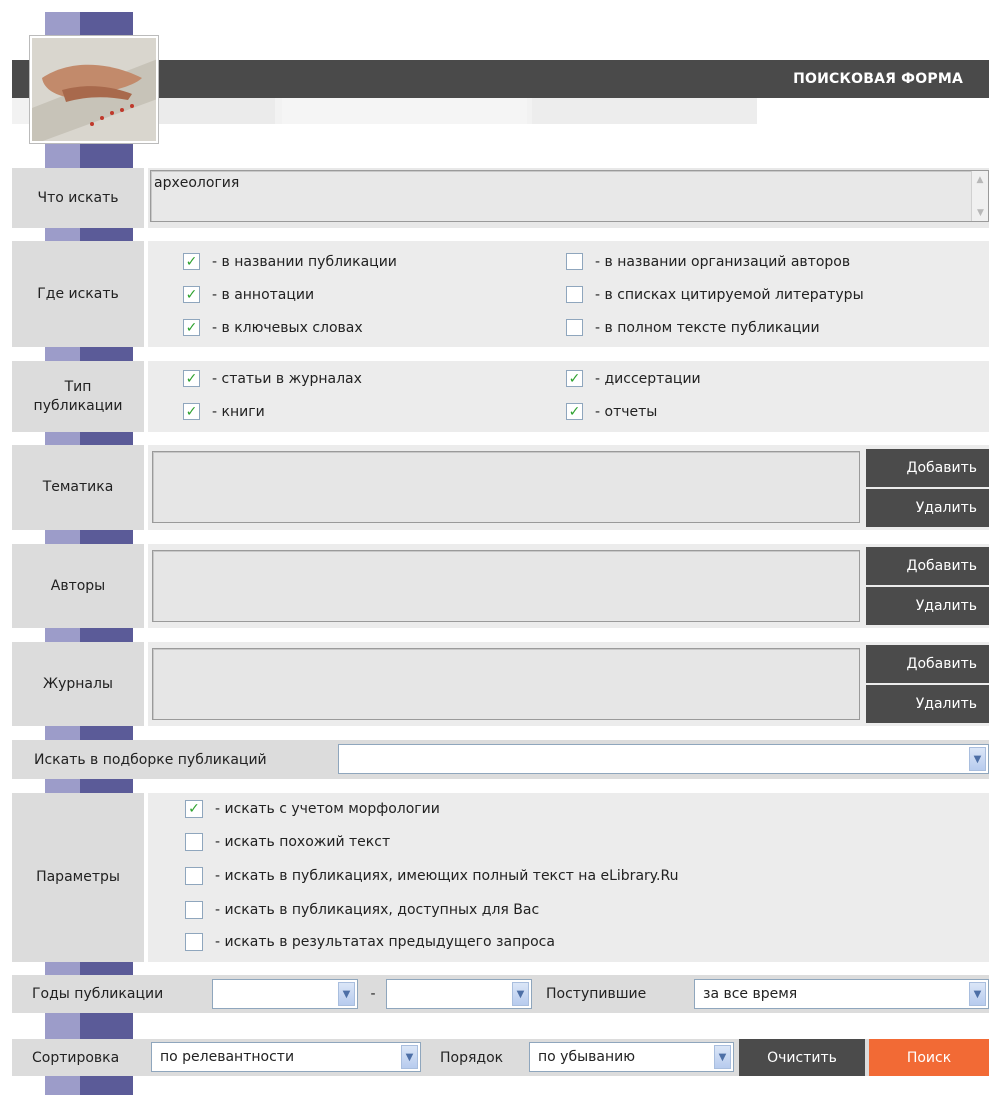  What do you see at coordinates (248, 294) in the screenshot?
I see `where-option: ✓ - в аннотации` at bounding box center [248, 294].